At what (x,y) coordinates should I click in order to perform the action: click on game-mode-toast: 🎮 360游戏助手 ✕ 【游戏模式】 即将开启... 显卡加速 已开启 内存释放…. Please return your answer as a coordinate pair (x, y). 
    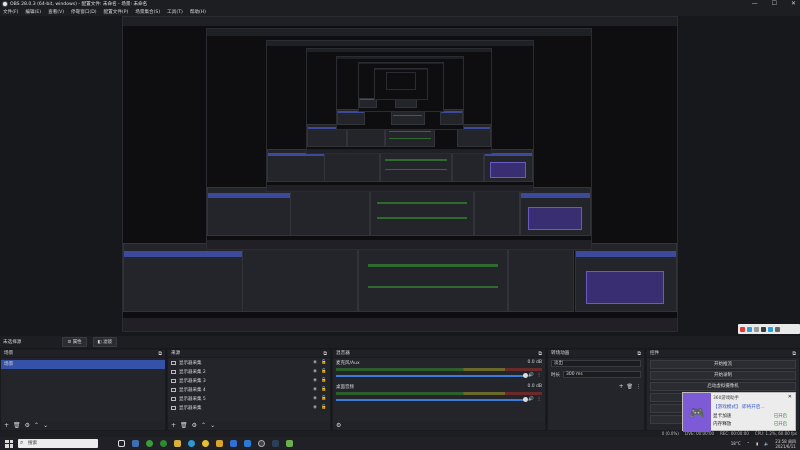
    Looking at the image, I should click on (739, 412).